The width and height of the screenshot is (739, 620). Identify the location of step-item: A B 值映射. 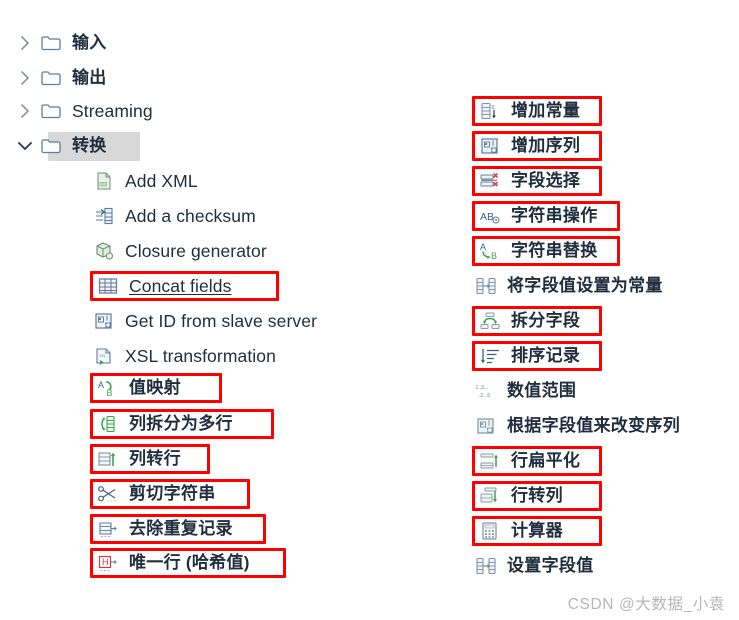
(156, 388).